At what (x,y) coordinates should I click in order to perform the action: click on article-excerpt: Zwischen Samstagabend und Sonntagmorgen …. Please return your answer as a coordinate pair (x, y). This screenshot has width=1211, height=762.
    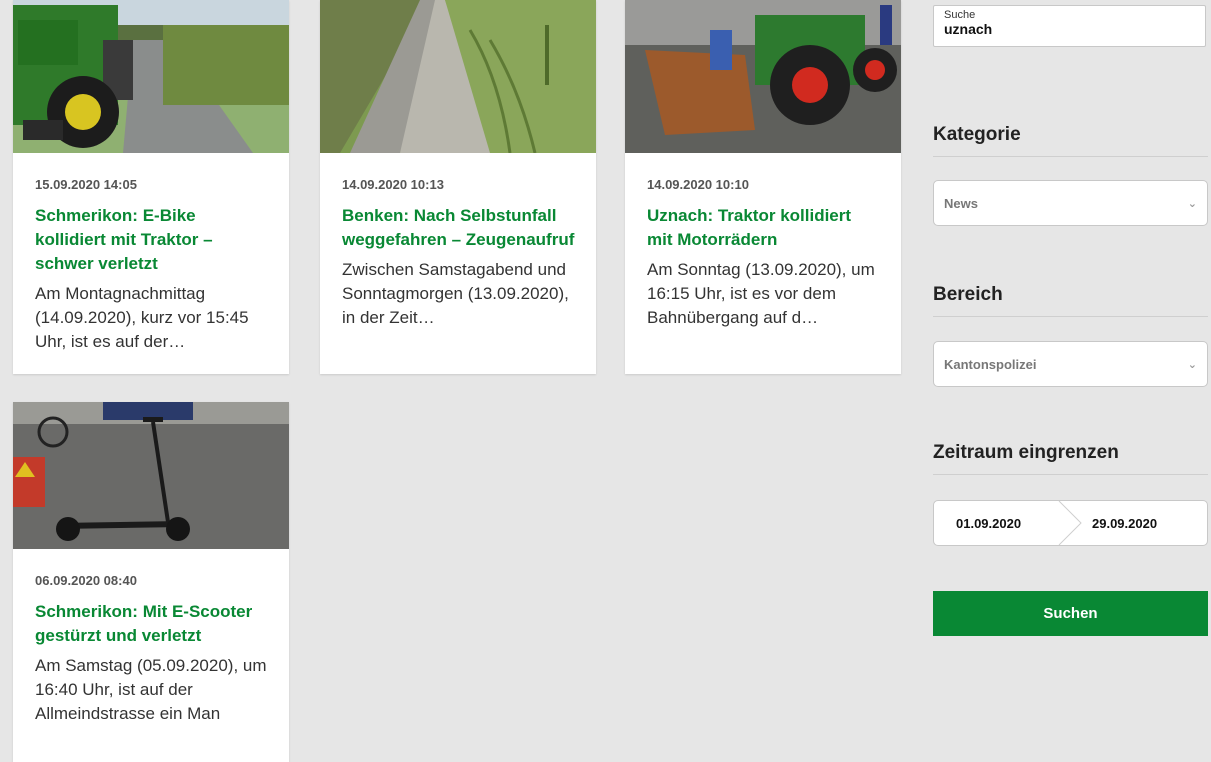
    Looking at the image, I should click on (455, 293).